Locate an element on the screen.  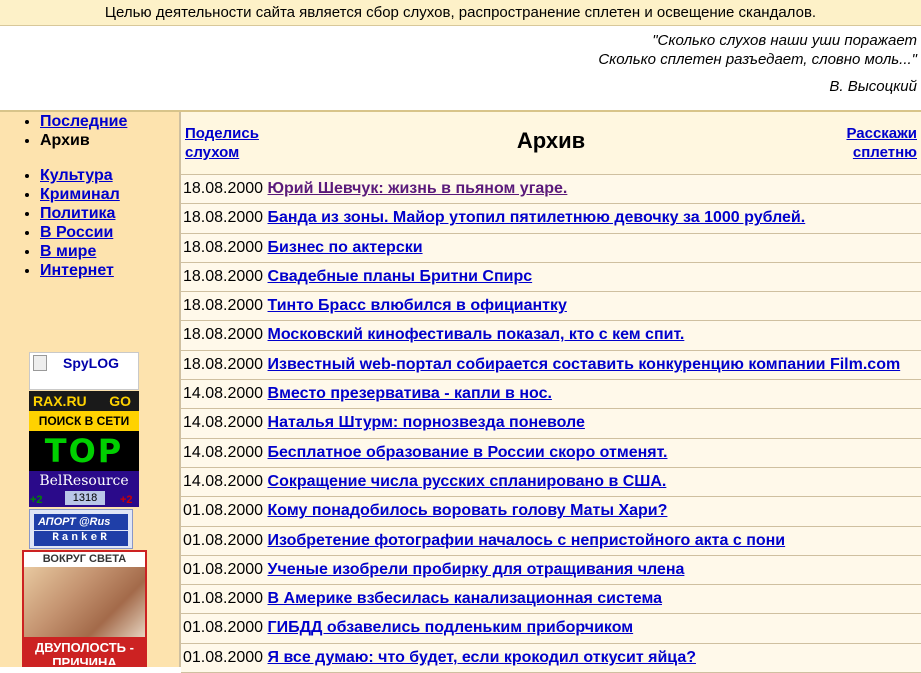
sidebar-item-politics: Политика is located at coordinates (109, 213).